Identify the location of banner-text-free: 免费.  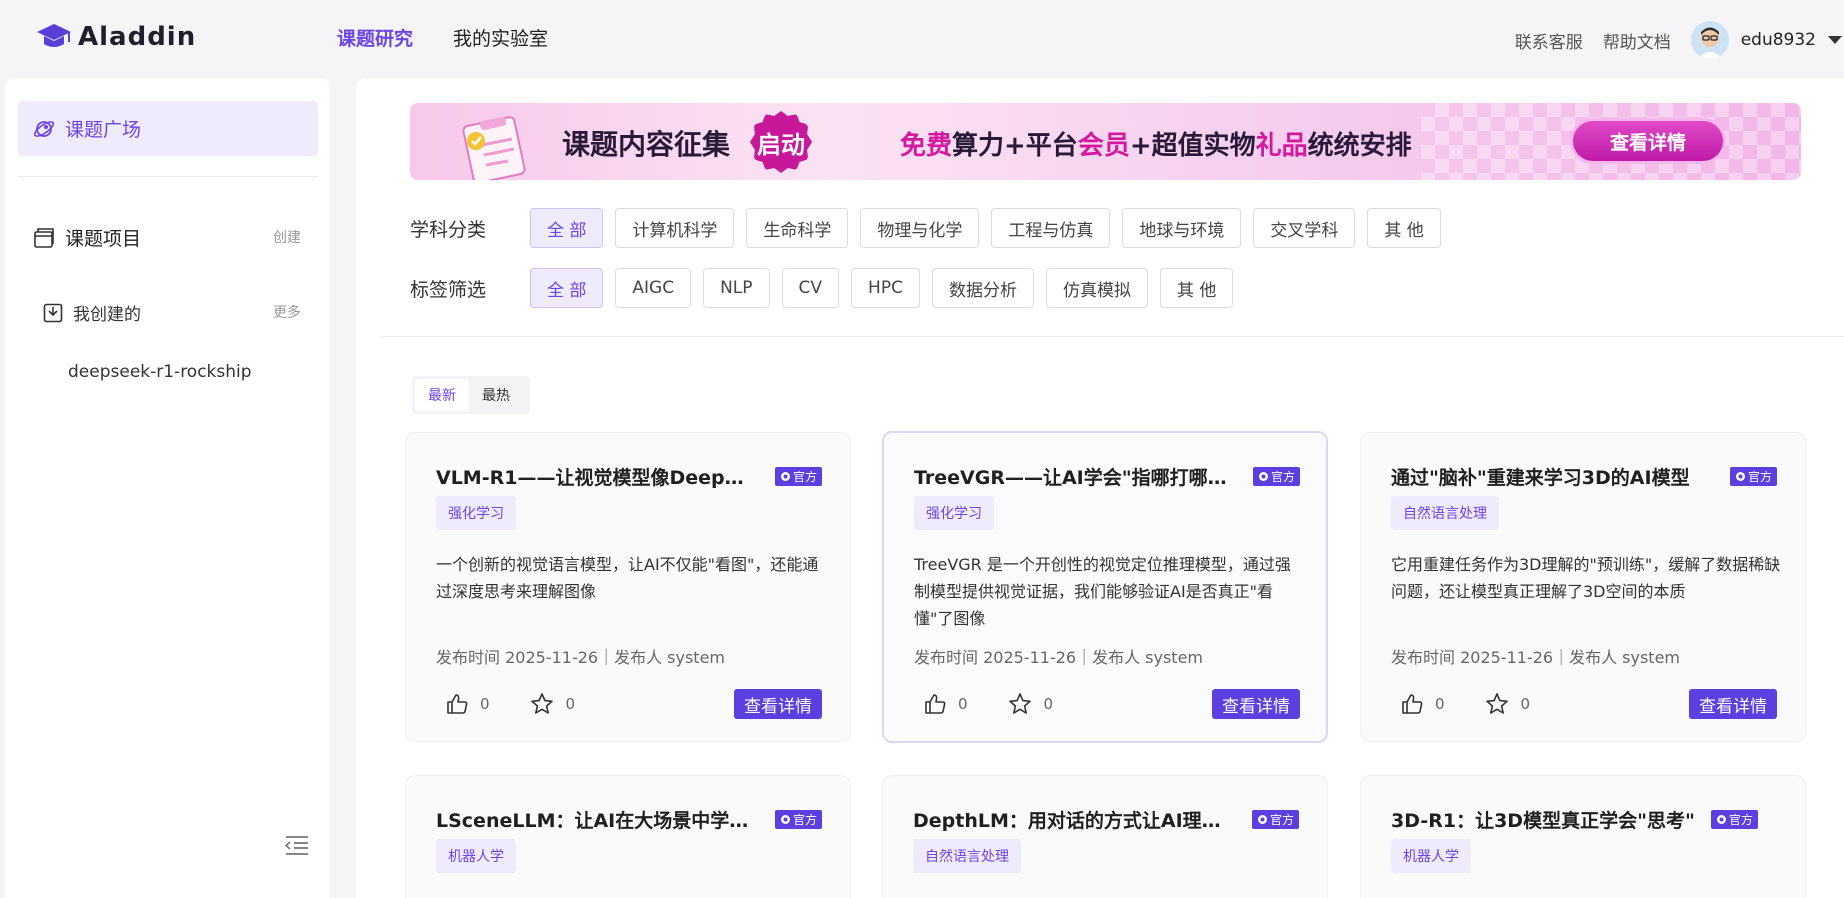
(926, 146).